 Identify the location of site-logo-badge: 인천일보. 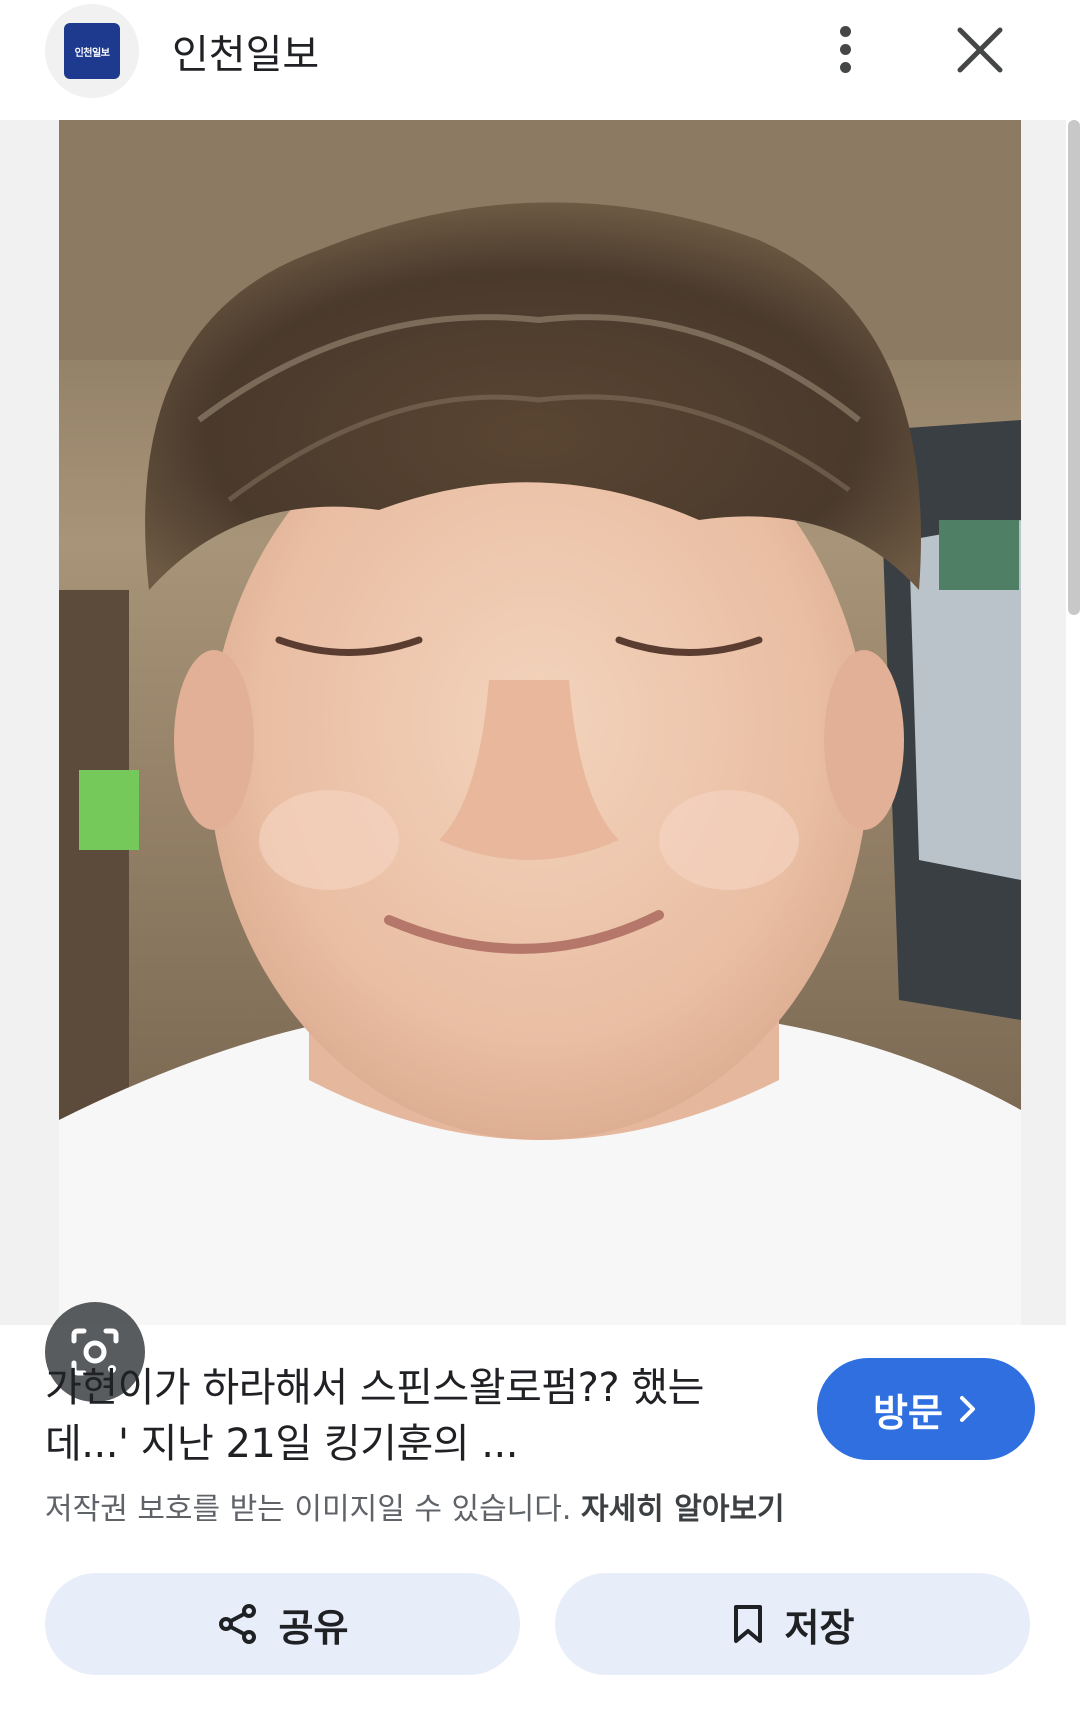
(92, 51).